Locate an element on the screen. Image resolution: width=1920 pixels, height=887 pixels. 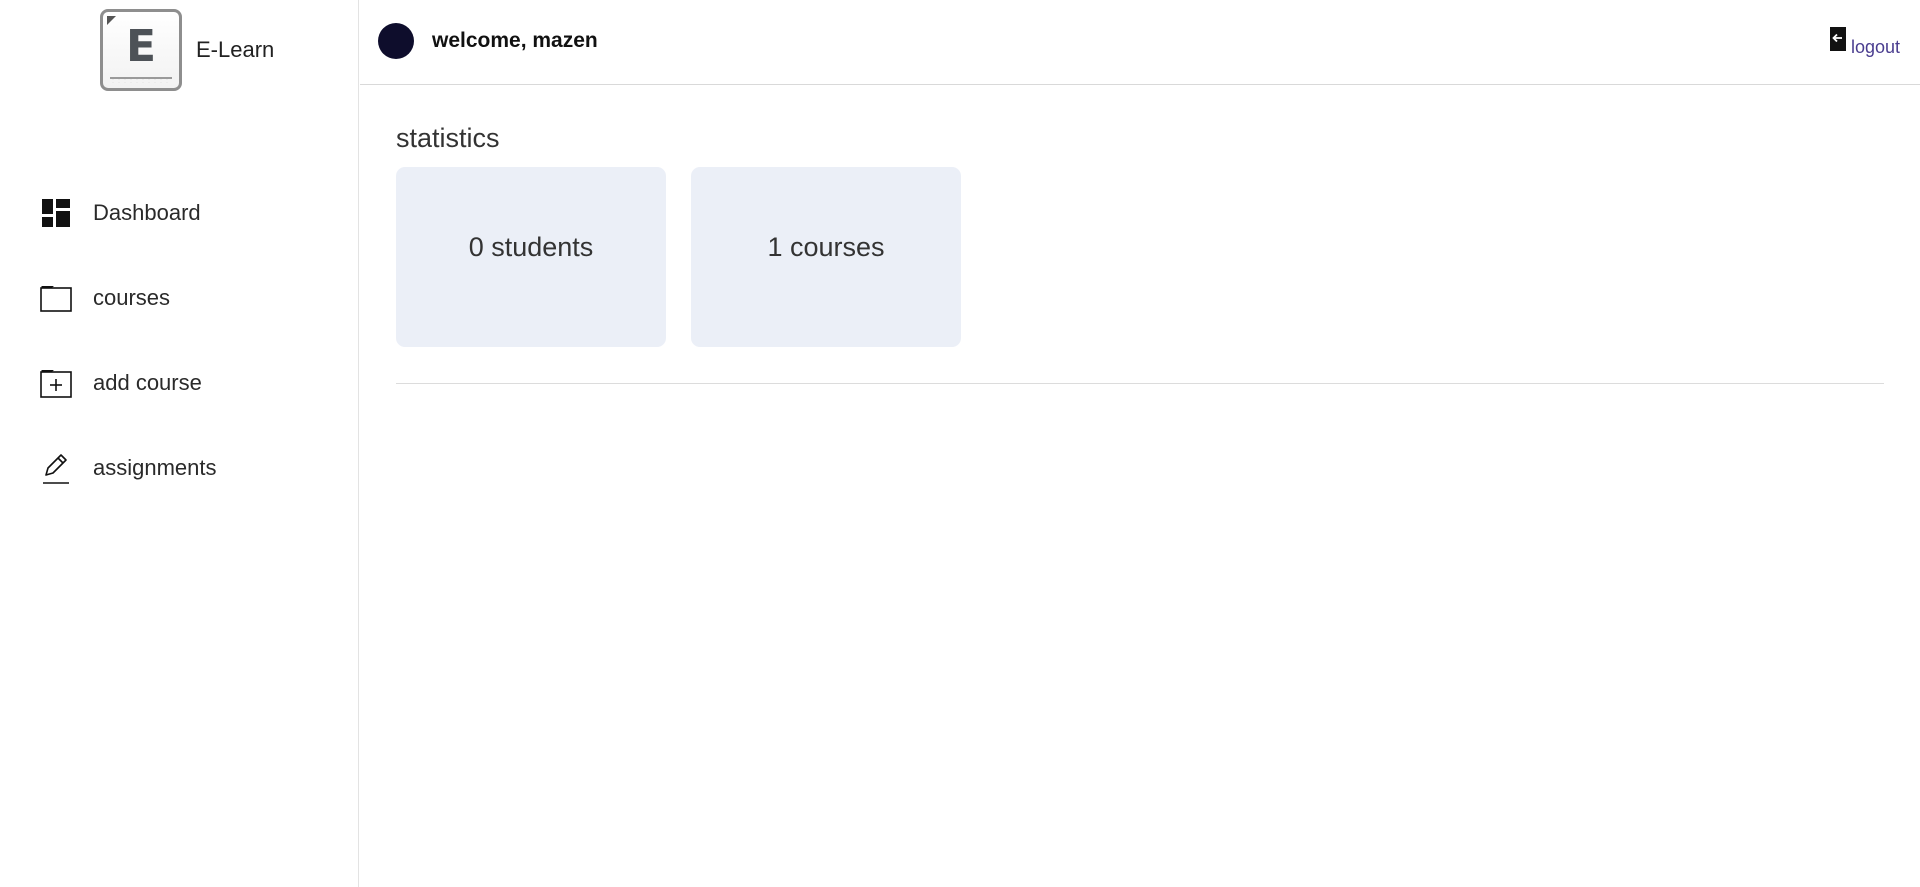
sidebar-nav: Dashboard courses add course assignments is located at coordinates (179, 353).